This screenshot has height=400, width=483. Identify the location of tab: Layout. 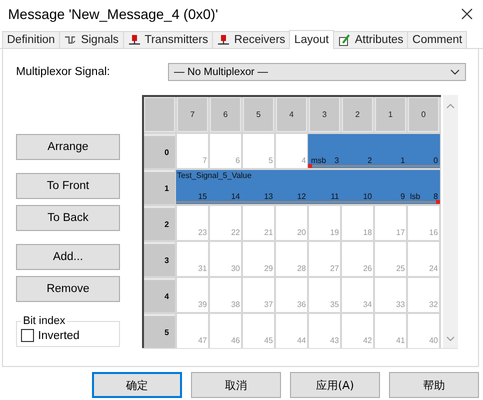
(311, 39).